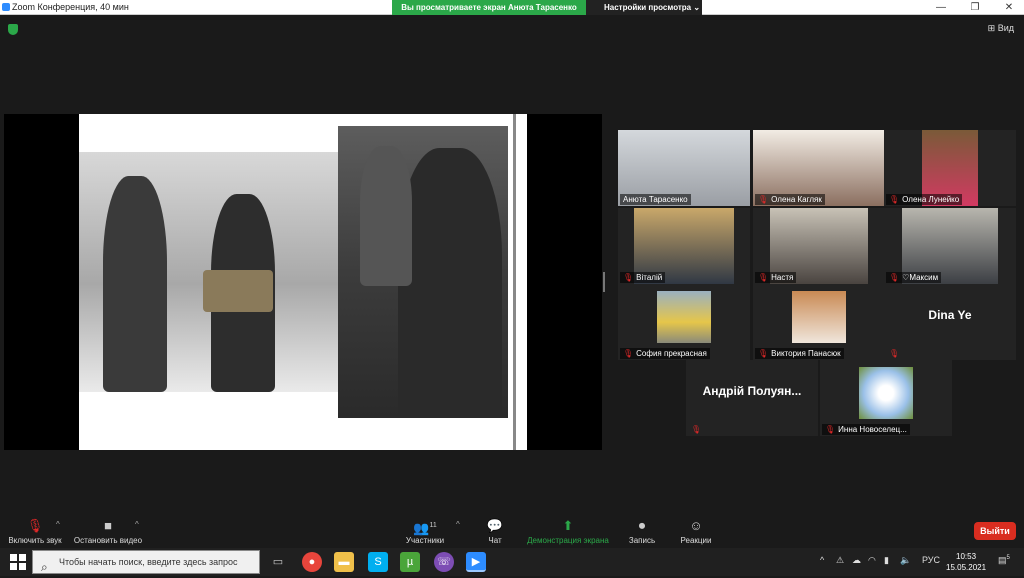 The width and height of the screenshot is (1024, 578). What do you see at coordinates (941, 7) in the screenshot?
I see `minimize-button: —` at bounding box center [941, 7].